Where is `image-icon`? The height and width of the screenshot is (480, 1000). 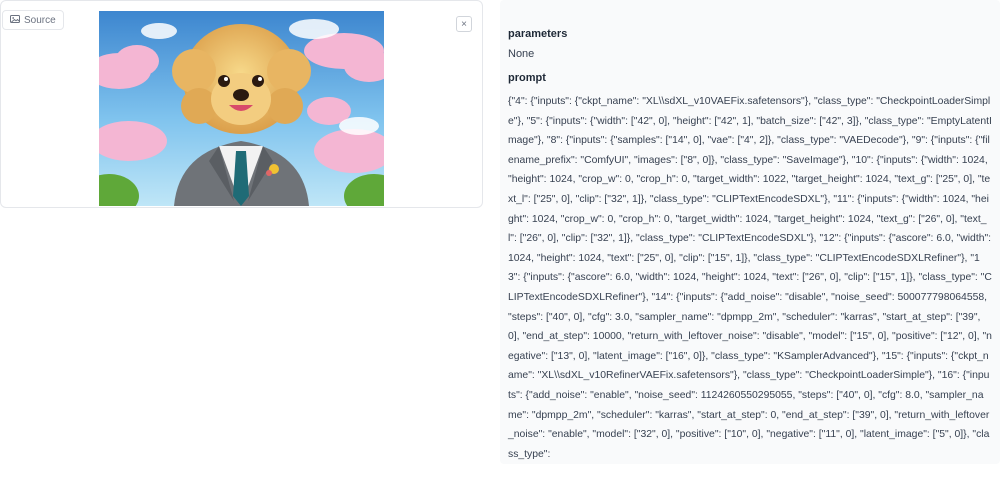 image-icon is located at coordinates (15, 20).